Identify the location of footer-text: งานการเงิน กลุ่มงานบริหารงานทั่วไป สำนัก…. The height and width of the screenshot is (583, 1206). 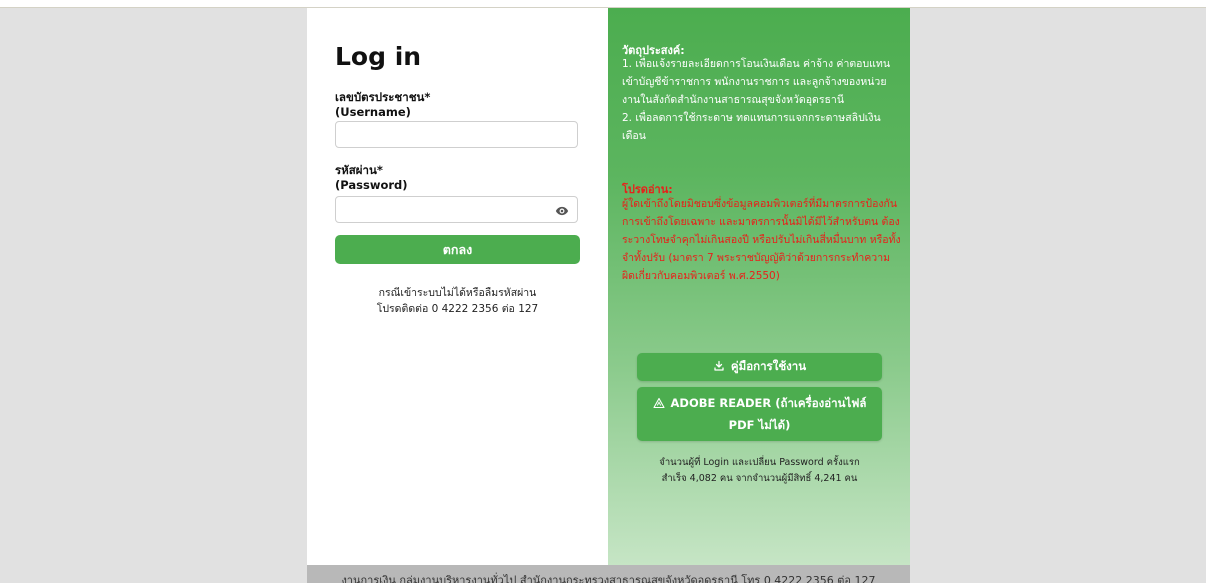
(608, 578).